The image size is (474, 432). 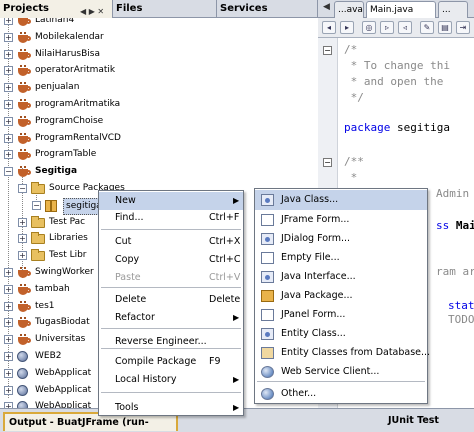 I want to click on editor-tab-main-java: Main.java, so click(x=401, y=9).